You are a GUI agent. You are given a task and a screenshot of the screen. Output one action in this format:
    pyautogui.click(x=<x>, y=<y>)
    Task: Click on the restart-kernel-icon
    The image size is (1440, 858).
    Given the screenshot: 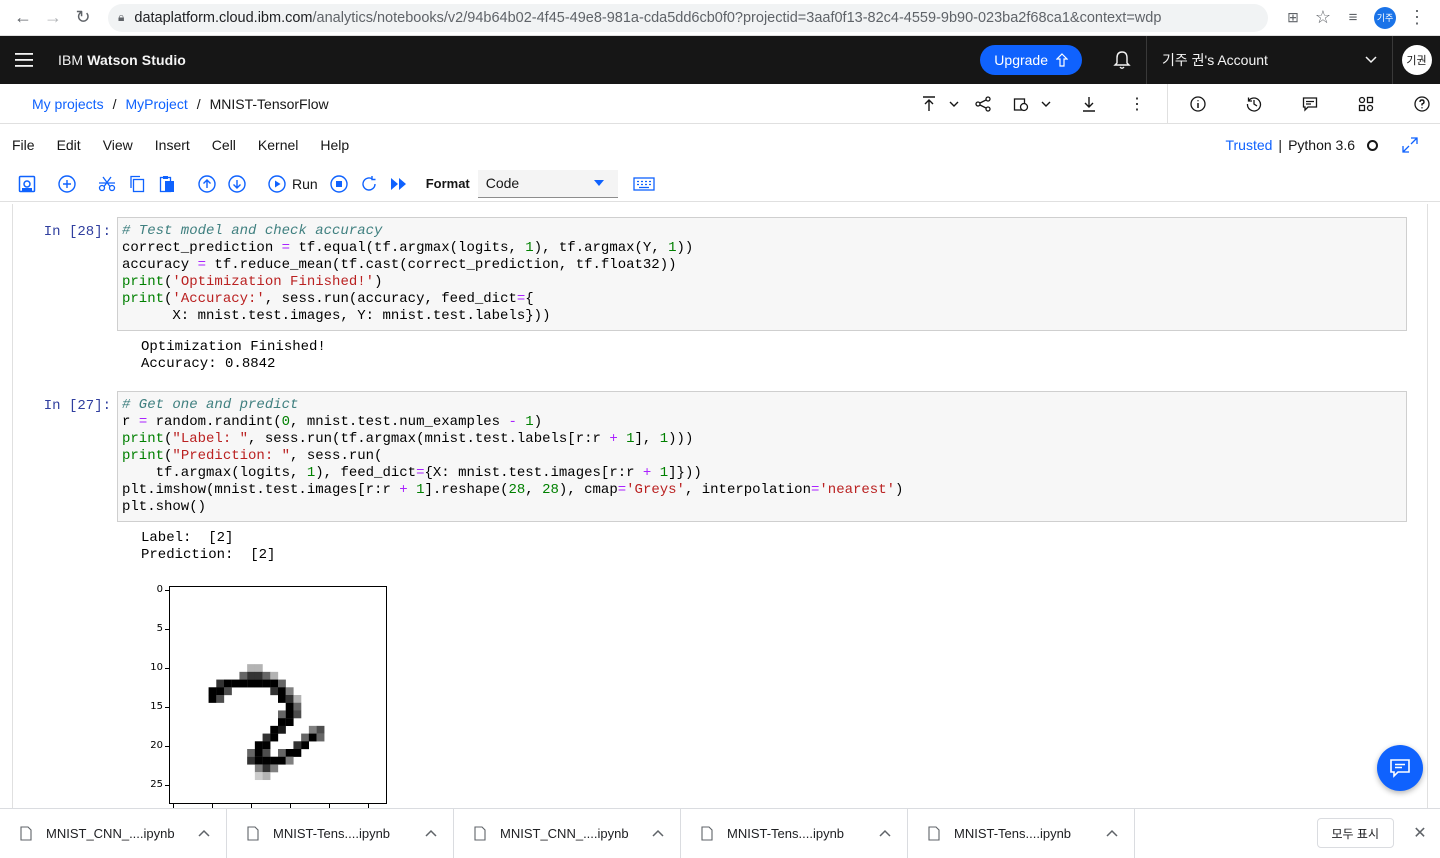 What is the action you would take?
    pyautogui.click(x=369, y=184)
    